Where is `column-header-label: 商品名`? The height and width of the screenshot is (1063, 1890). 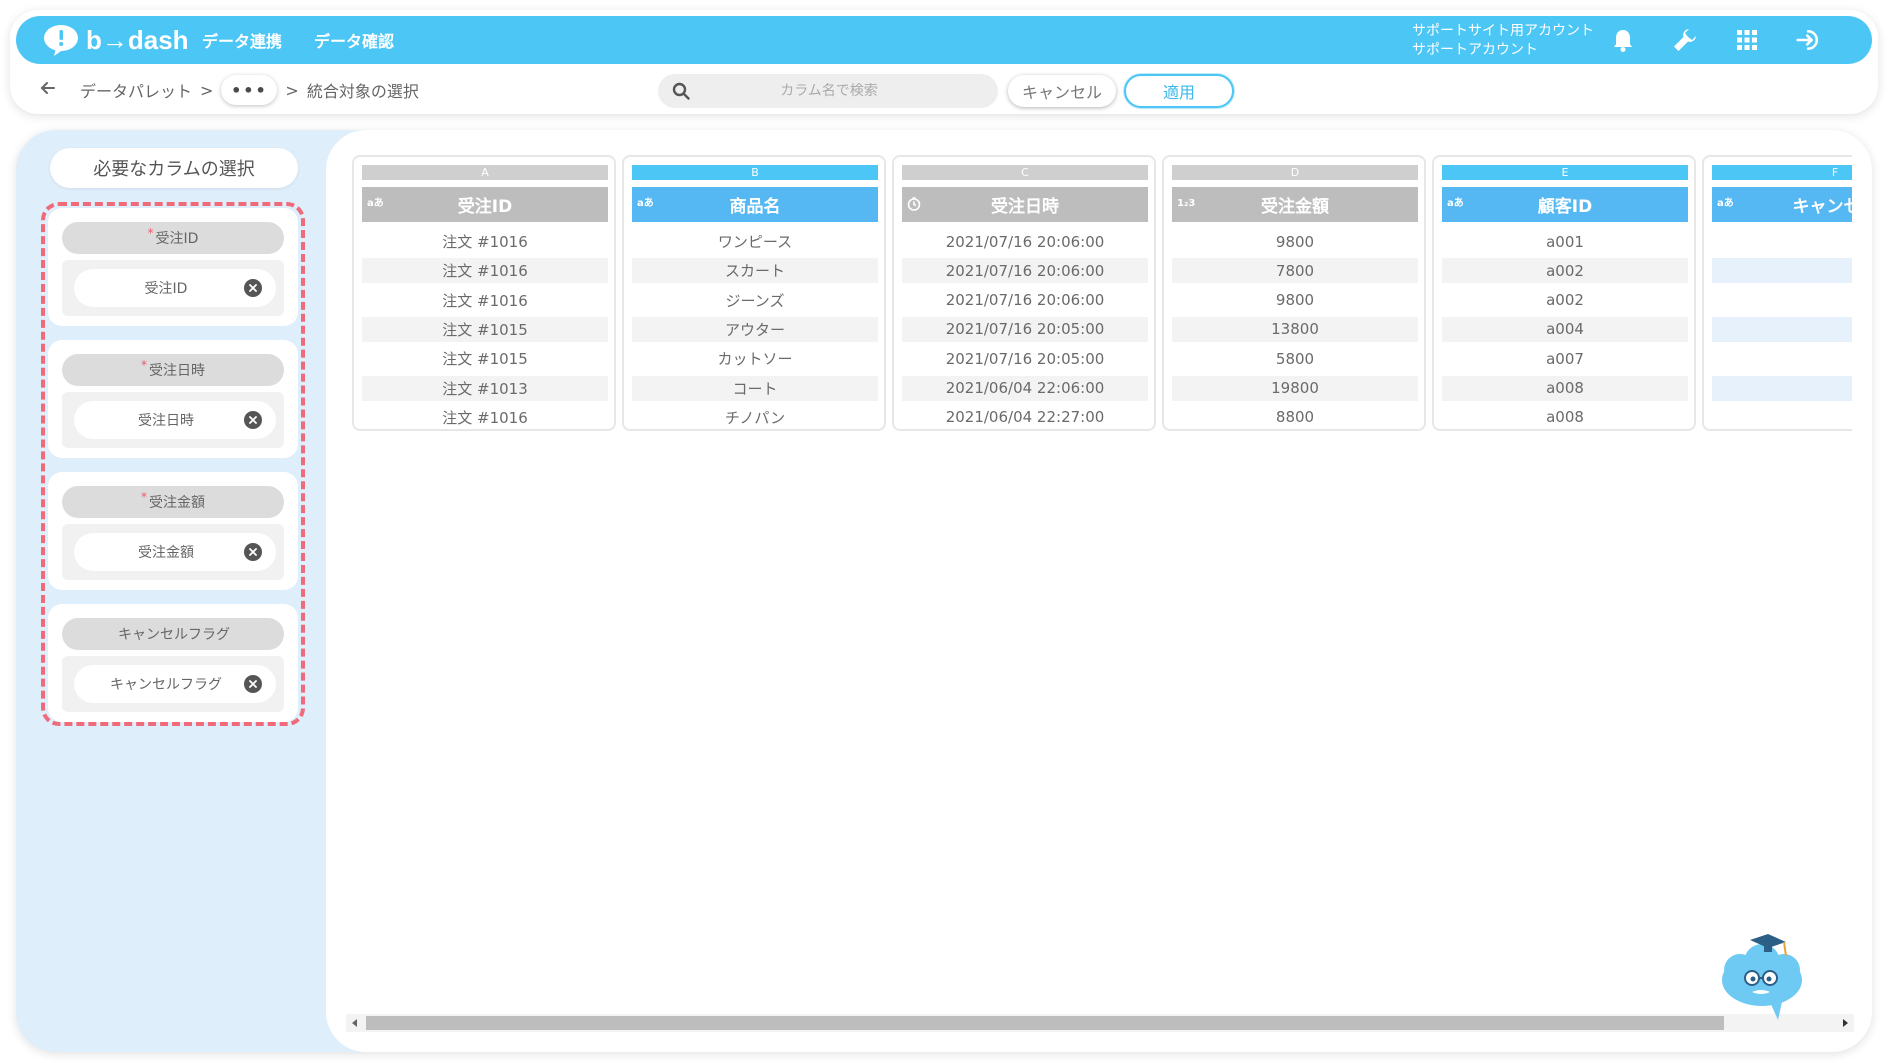
column-header-label: 商品名 is located at coordinates (755, 207).